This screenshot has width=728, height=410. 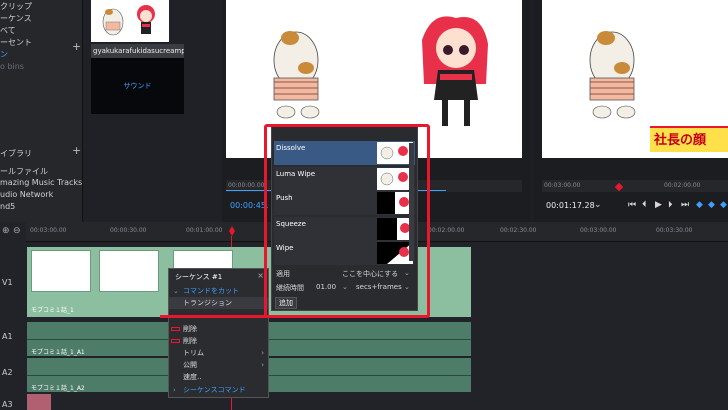 What do you see at coordinates (39, 402) in the screenshot?
I see `audio-clip-a3` at bounding box center [39, 402].